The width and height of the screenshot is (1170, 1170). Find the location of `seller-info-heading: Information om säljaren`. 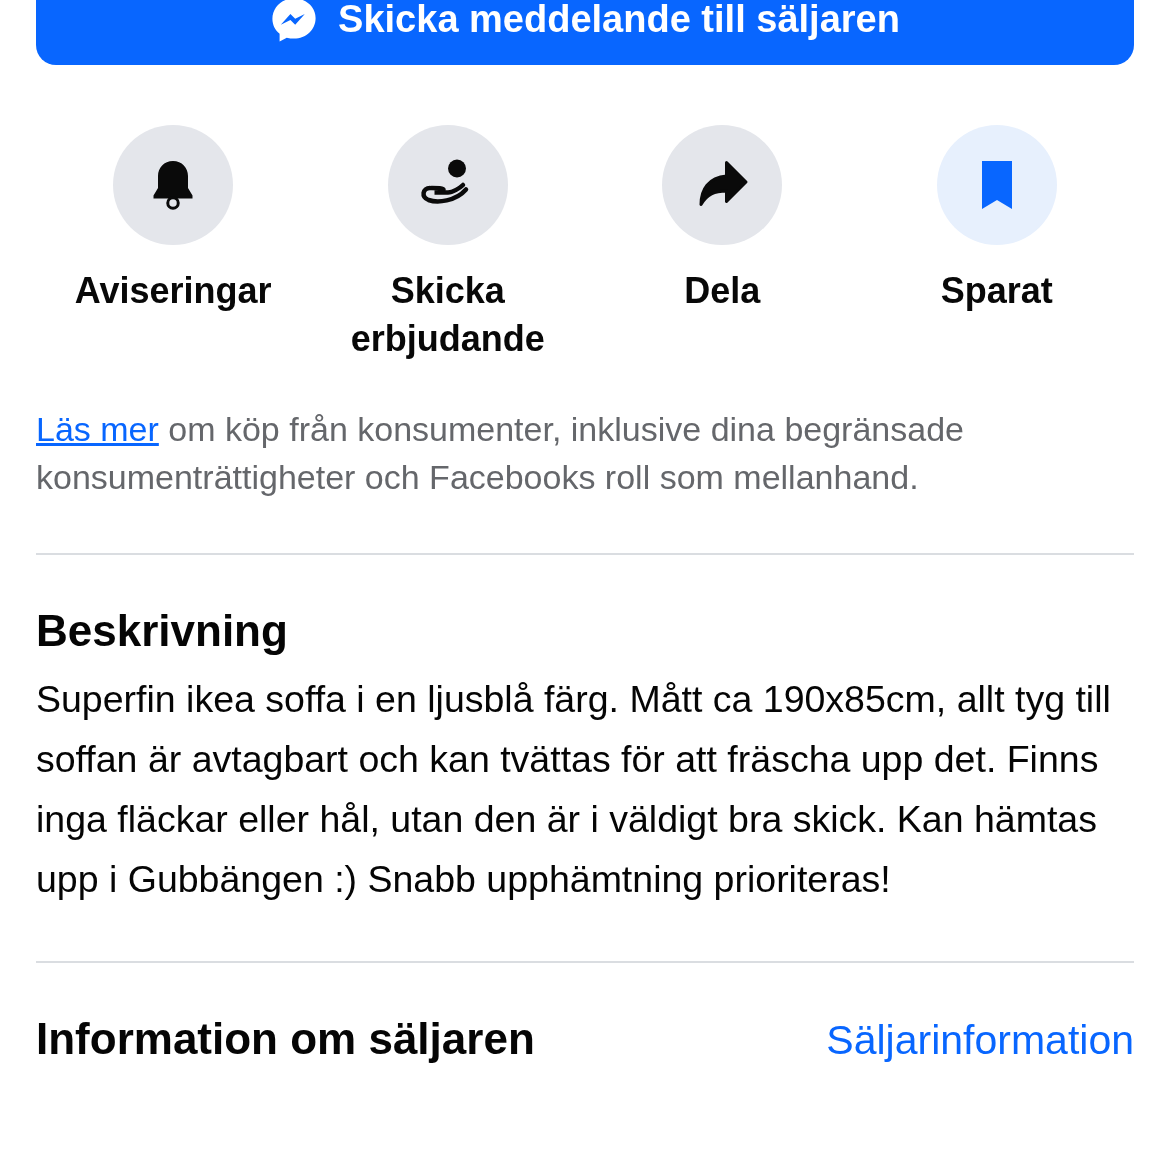

seller-info-heading: Information om säljaren is located at coordinates (285, 1039).